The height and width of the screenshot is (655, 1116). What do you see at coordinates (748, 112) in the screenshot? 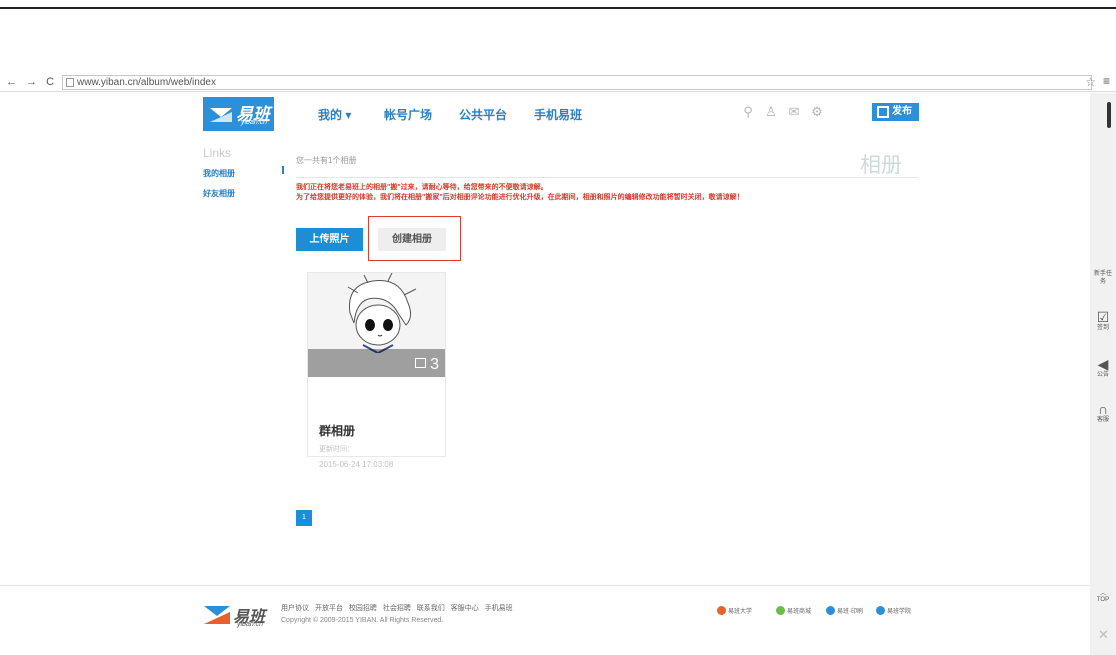
I see `search-icon: ⚲` at bounding box center [748, 112].